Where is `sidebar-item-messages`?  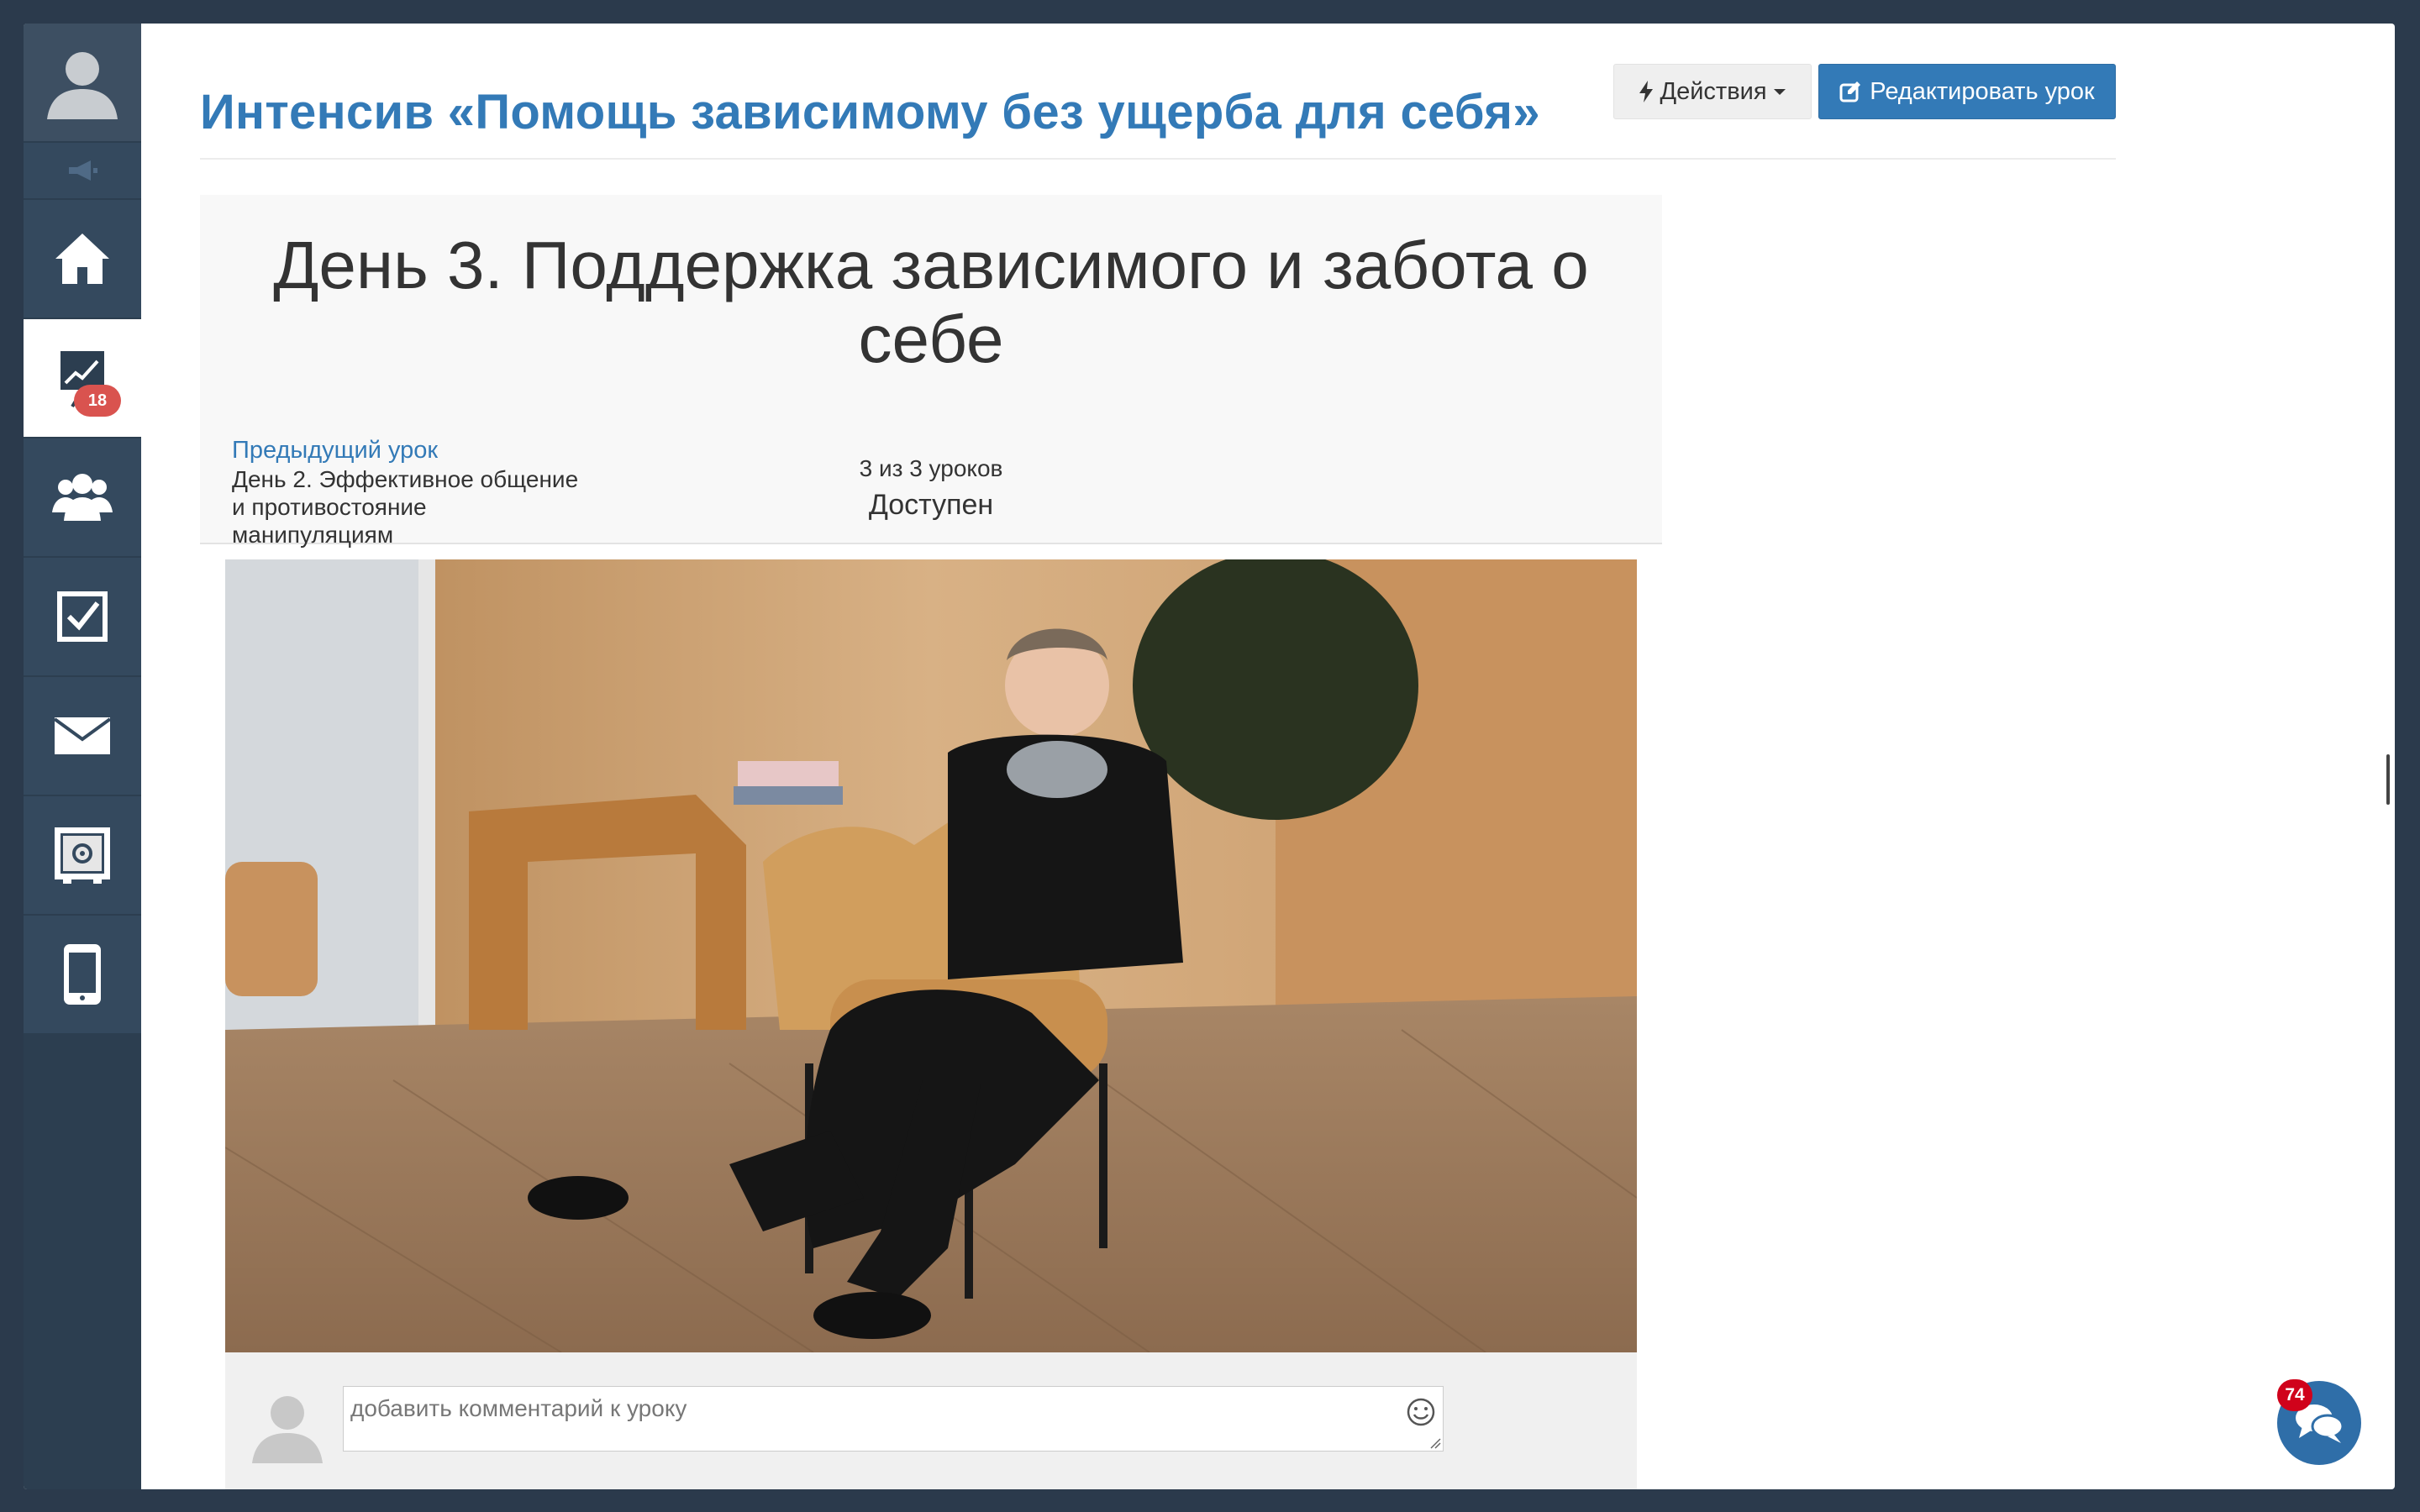
sidebar-item-messages is located at coordinates (82, 736).